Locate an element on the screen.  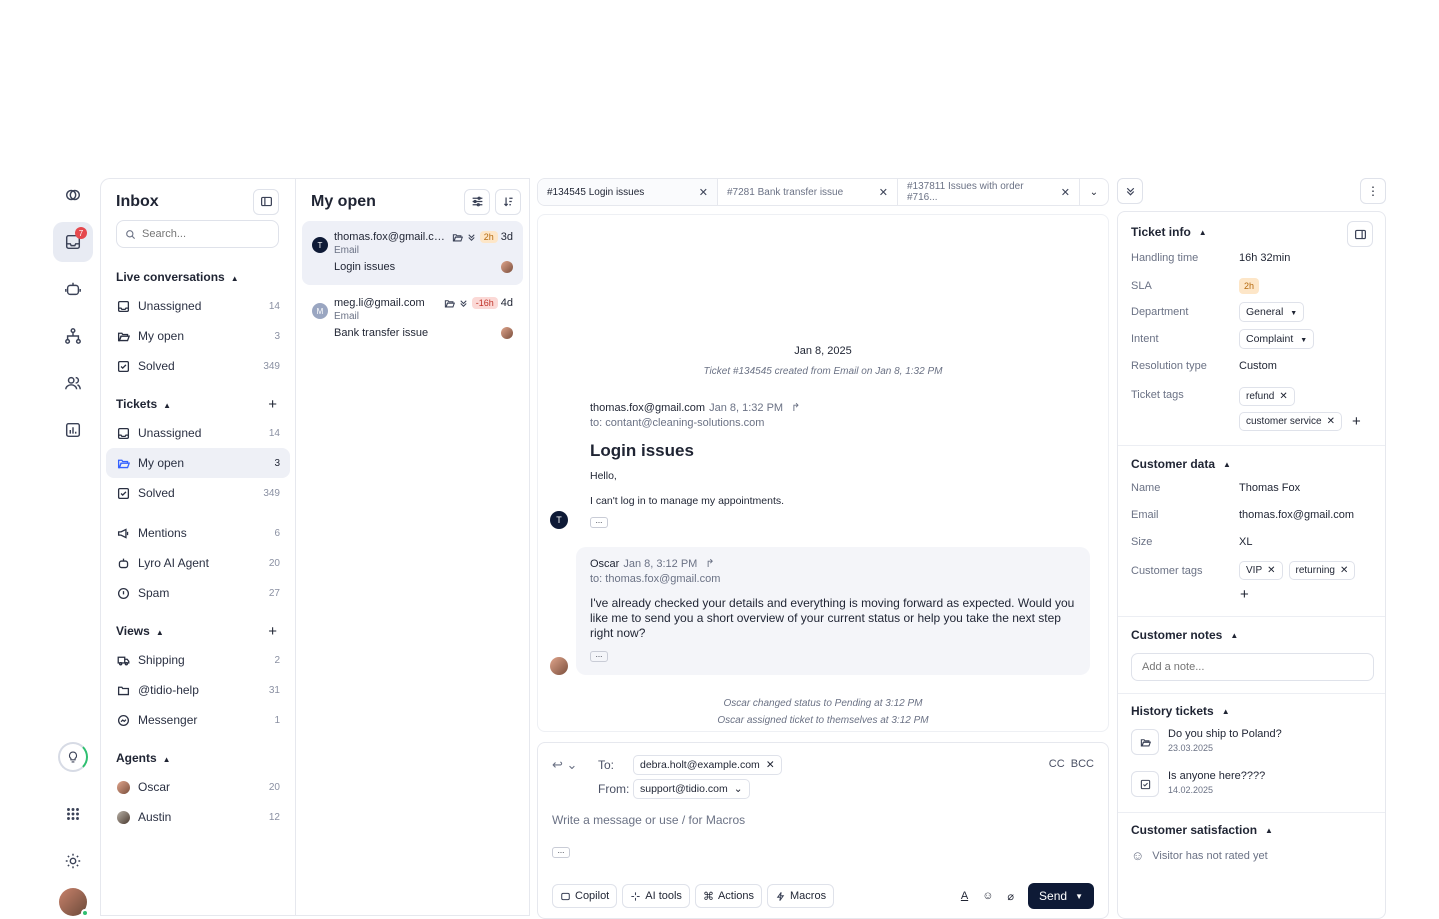
tag-vip: VIP ✕ is located at coordinates (1261, 570).